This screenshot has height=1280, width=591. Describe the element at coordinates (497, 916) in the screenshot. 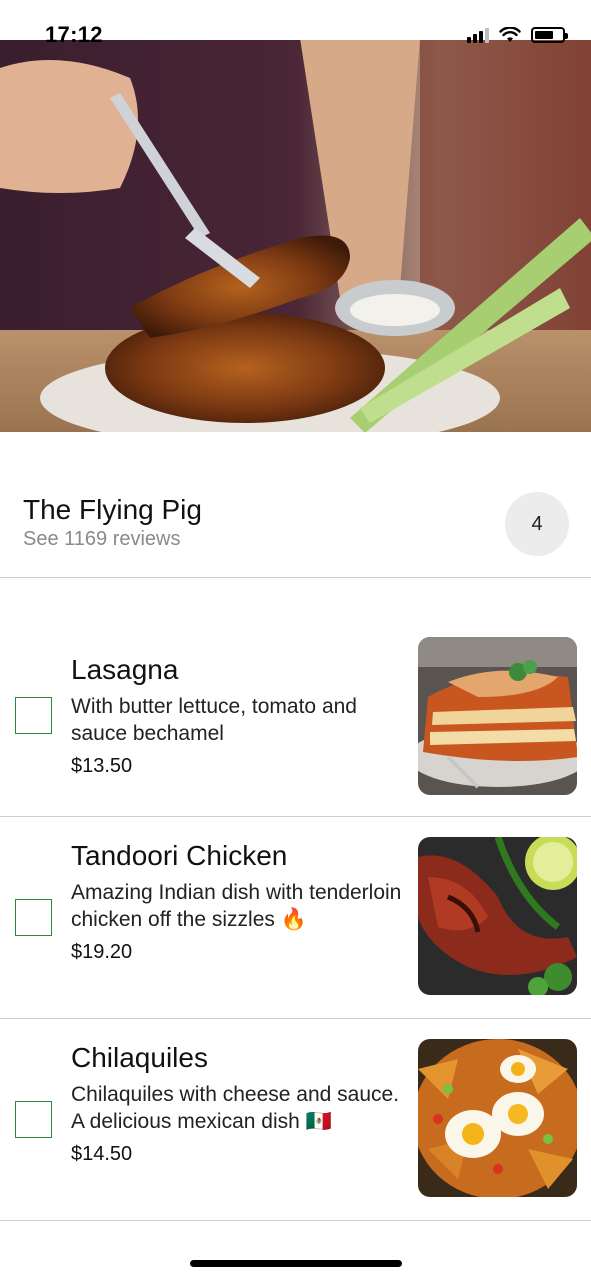

I see `tandoori-chicken-photo` at that location.